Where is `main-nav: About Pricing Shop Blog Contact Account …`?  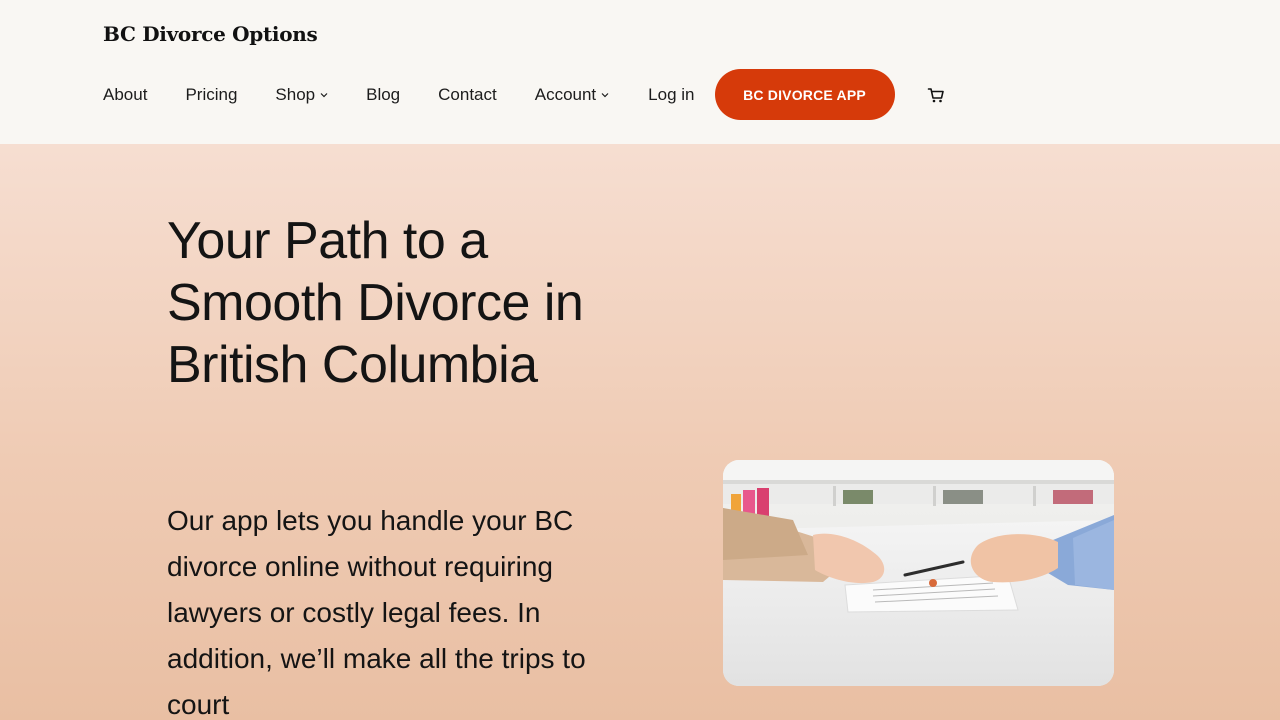 main-nav: About Pricing Shop Blog Contact Account … is located at coordinates (524, 94).